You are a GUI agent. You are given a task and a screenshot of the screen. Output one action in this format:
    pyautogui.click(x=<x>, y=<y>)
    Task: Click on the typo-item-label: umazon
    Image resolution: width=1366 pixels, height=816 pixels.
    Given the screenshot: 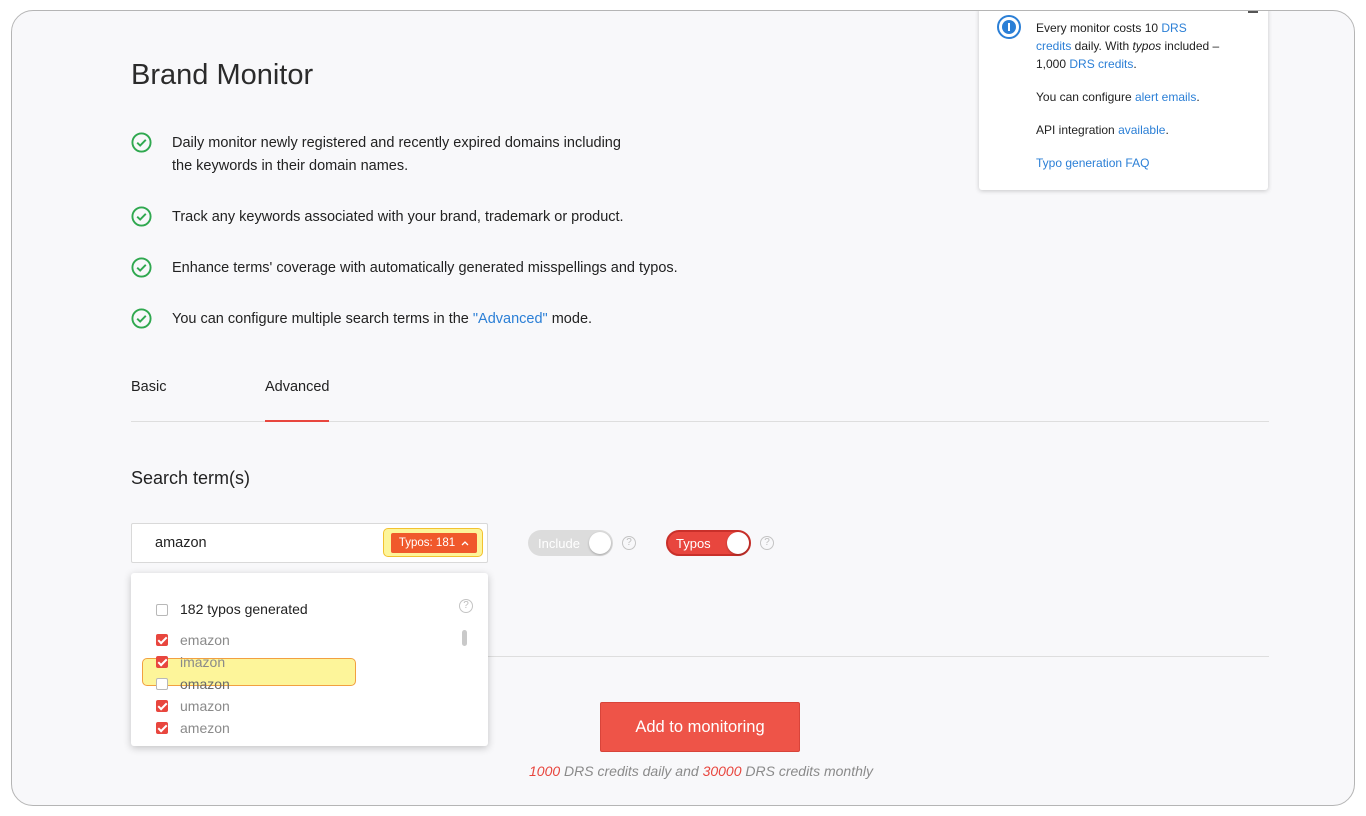 What is the action you would take?
    pyautogui.click(x=205, y=706)
    